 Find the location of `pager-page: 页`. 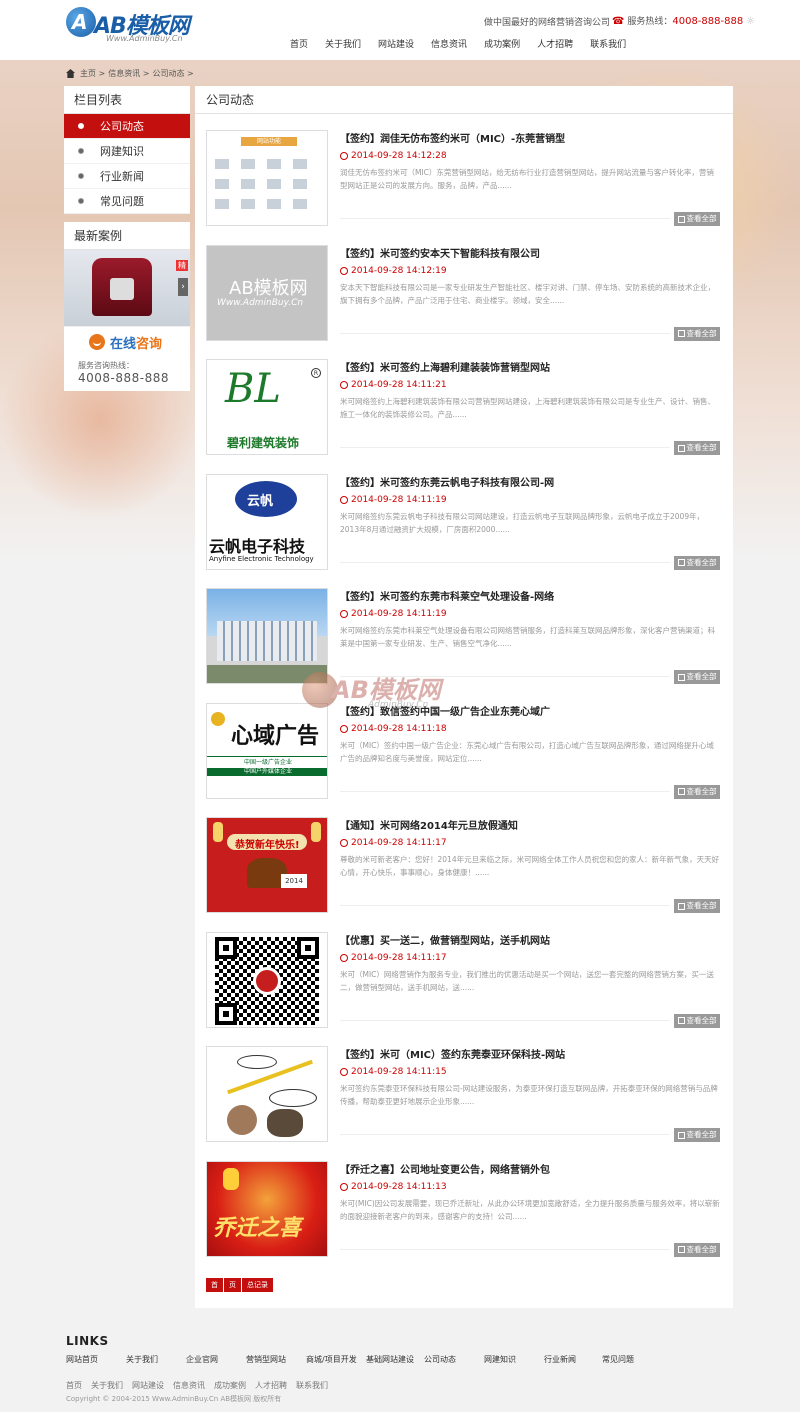

pager-page: 页 is located at coordinates (232, 1285).